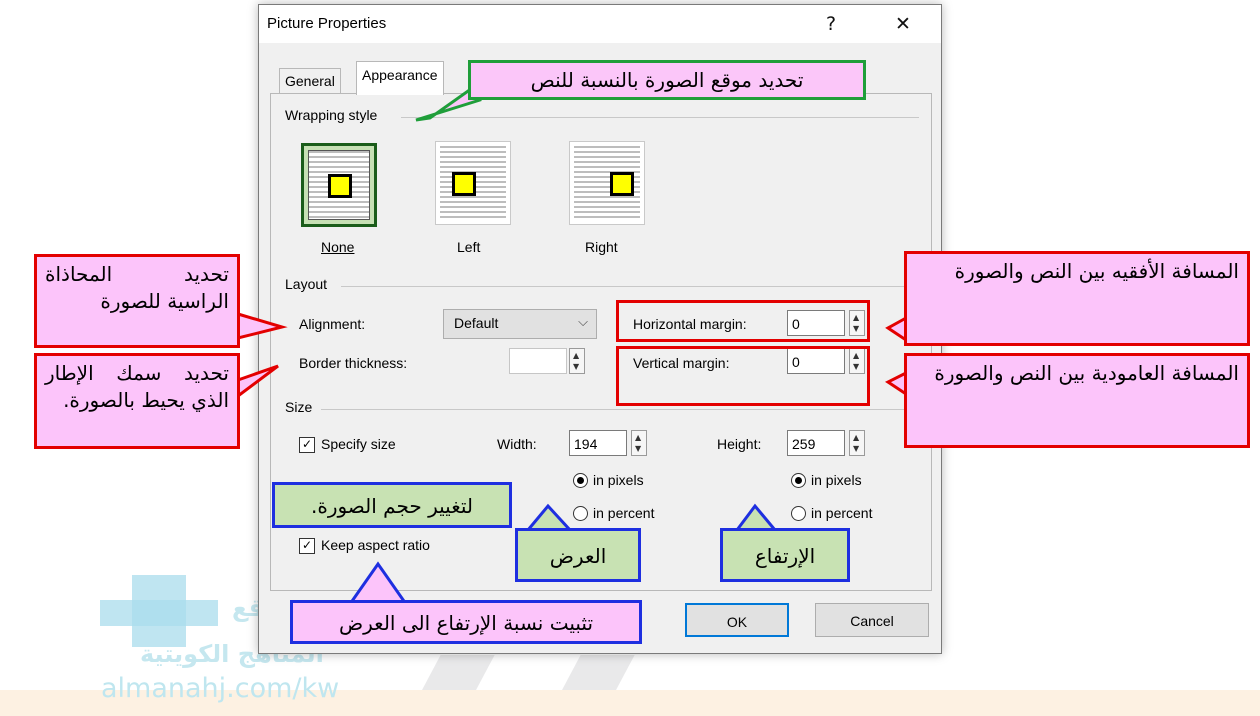 Image resolution: width=1260 pixels, height=716 pixels. Describe the element at coordinates (375, 545) in the screenshot. I see `keep-aspect-ratio-label: Keep aspect ratio` at that location.